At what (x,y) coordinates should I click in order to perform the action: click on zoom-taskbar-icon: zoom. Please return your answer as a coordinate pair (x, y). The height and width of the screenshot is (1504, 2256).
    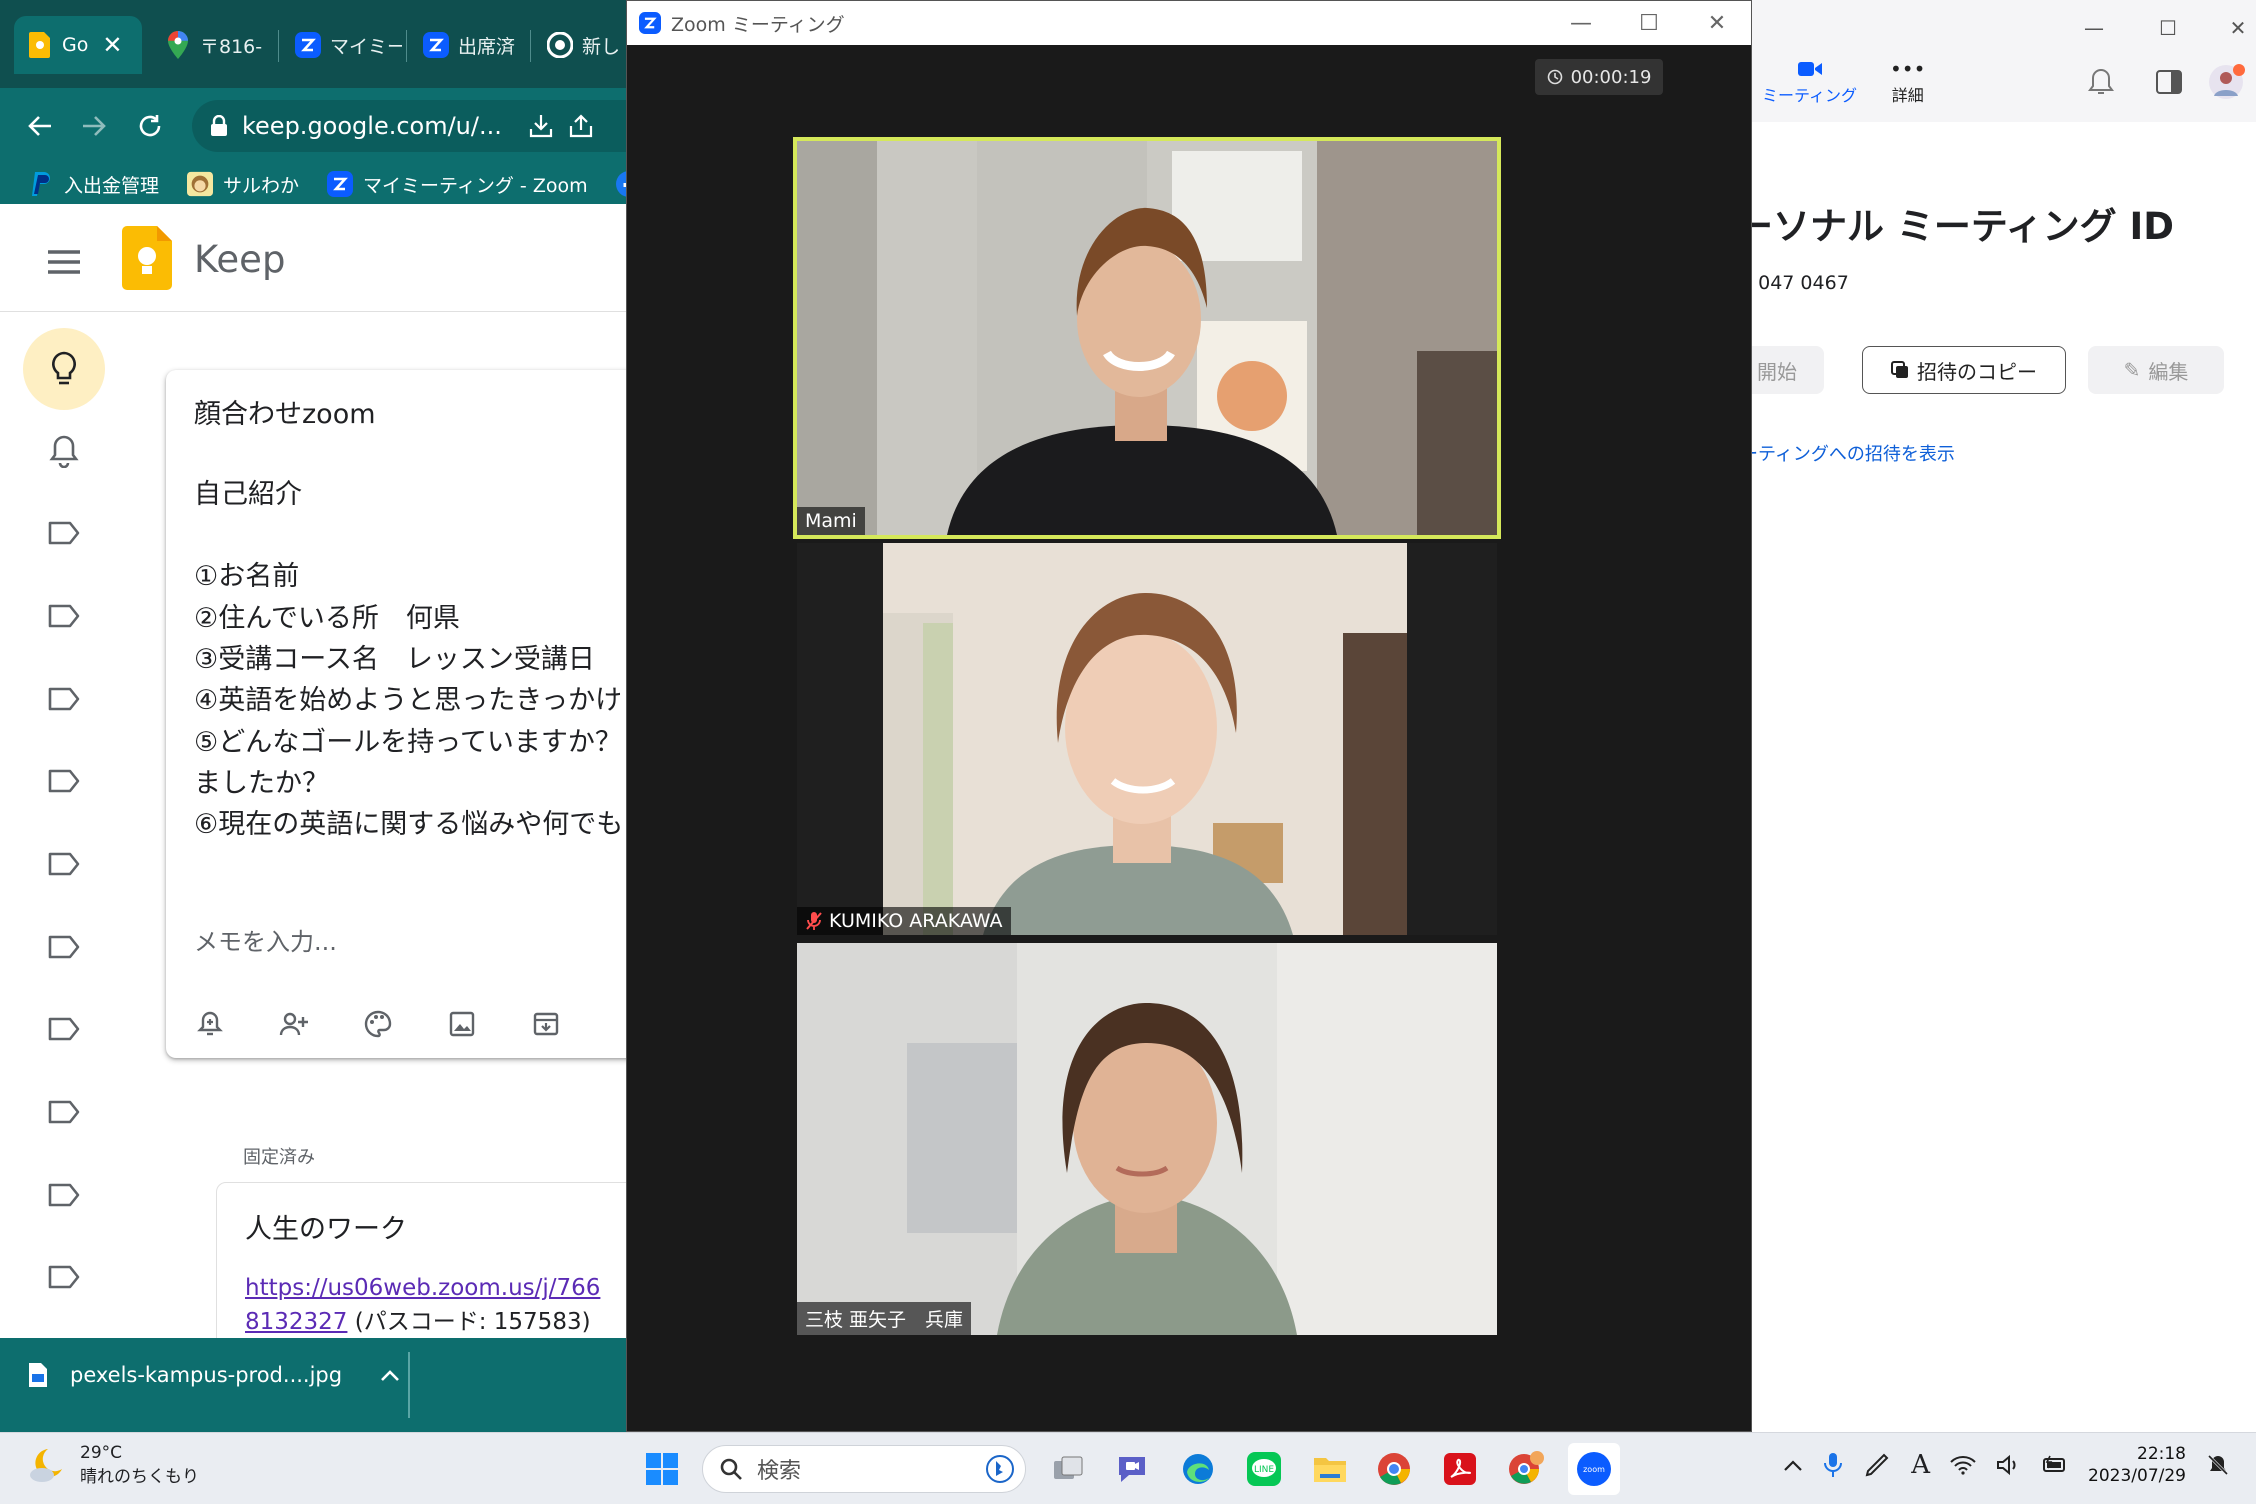
    Looking at the image, I should click on (1594, 1469).